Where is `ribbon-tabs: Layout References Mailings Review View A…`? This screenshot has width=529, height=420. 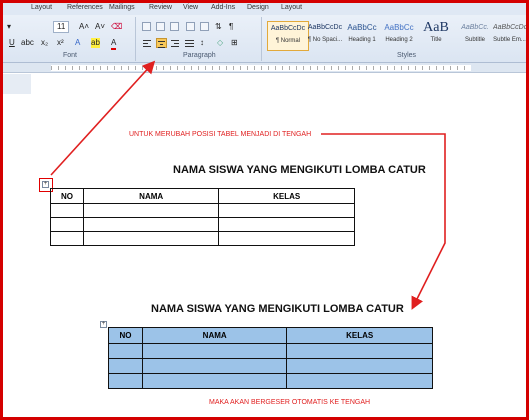
ribbon-tabs: Layout References Mailings Review View A… is located at coordinates (264, 9).